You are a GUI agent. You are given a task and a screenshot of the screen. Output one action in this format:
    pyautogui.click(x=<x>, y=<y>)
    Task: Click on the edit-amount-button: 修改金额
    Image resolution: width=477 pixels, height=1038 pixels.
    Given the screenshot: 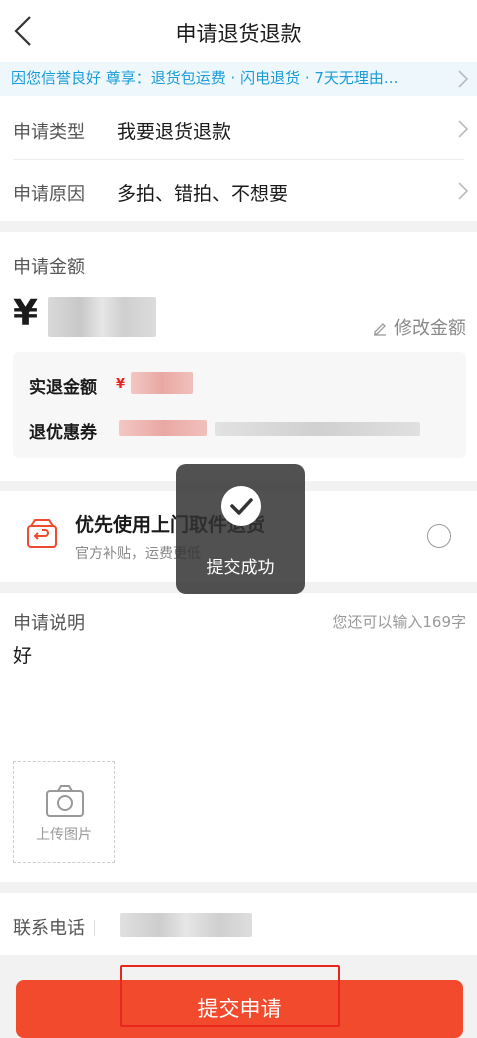 What is the action you would take?
    pyautogui.click(x=419, y=327)
    